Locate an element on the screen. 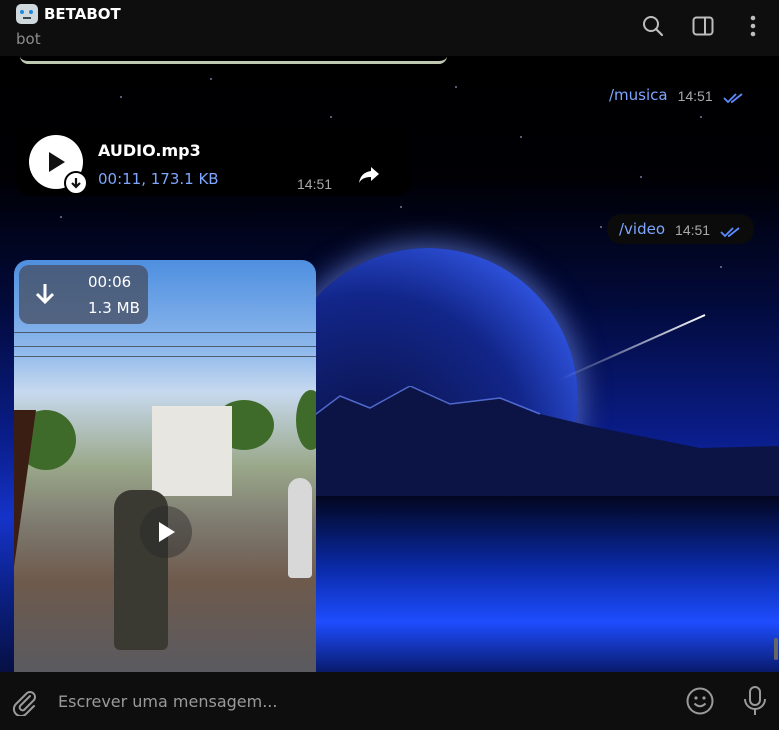 The width and height of the screenshot is (779, 730). chat-title-row: BETABOT is located at coordinates (68, 14).